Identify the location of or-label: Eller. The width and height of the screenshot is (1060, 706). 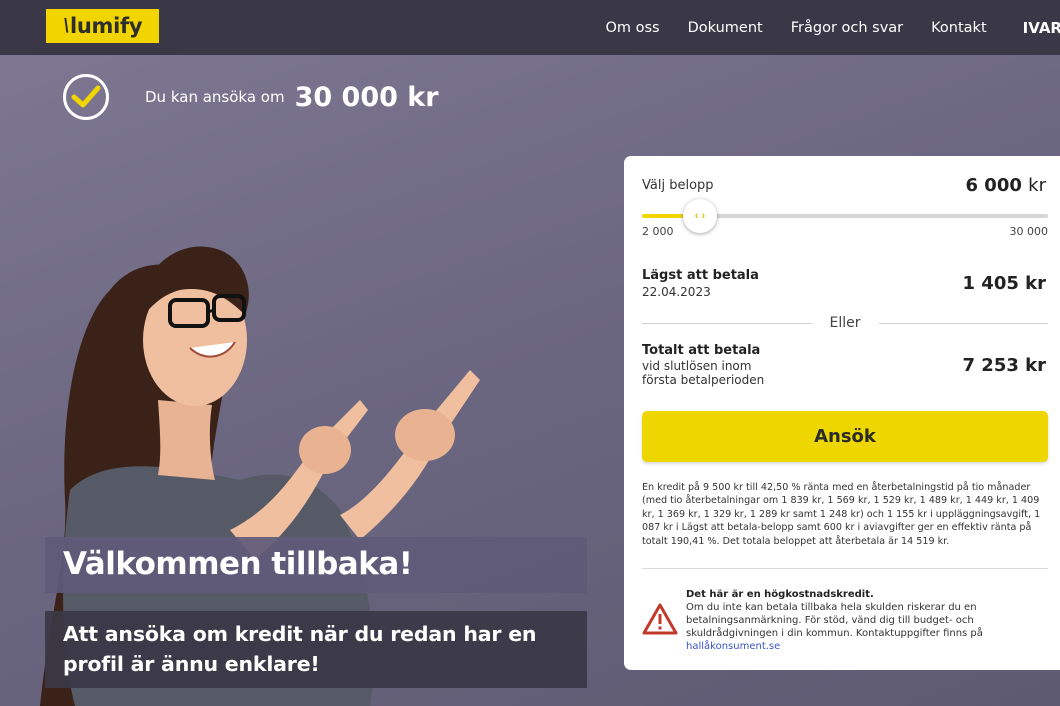
(845, 323).